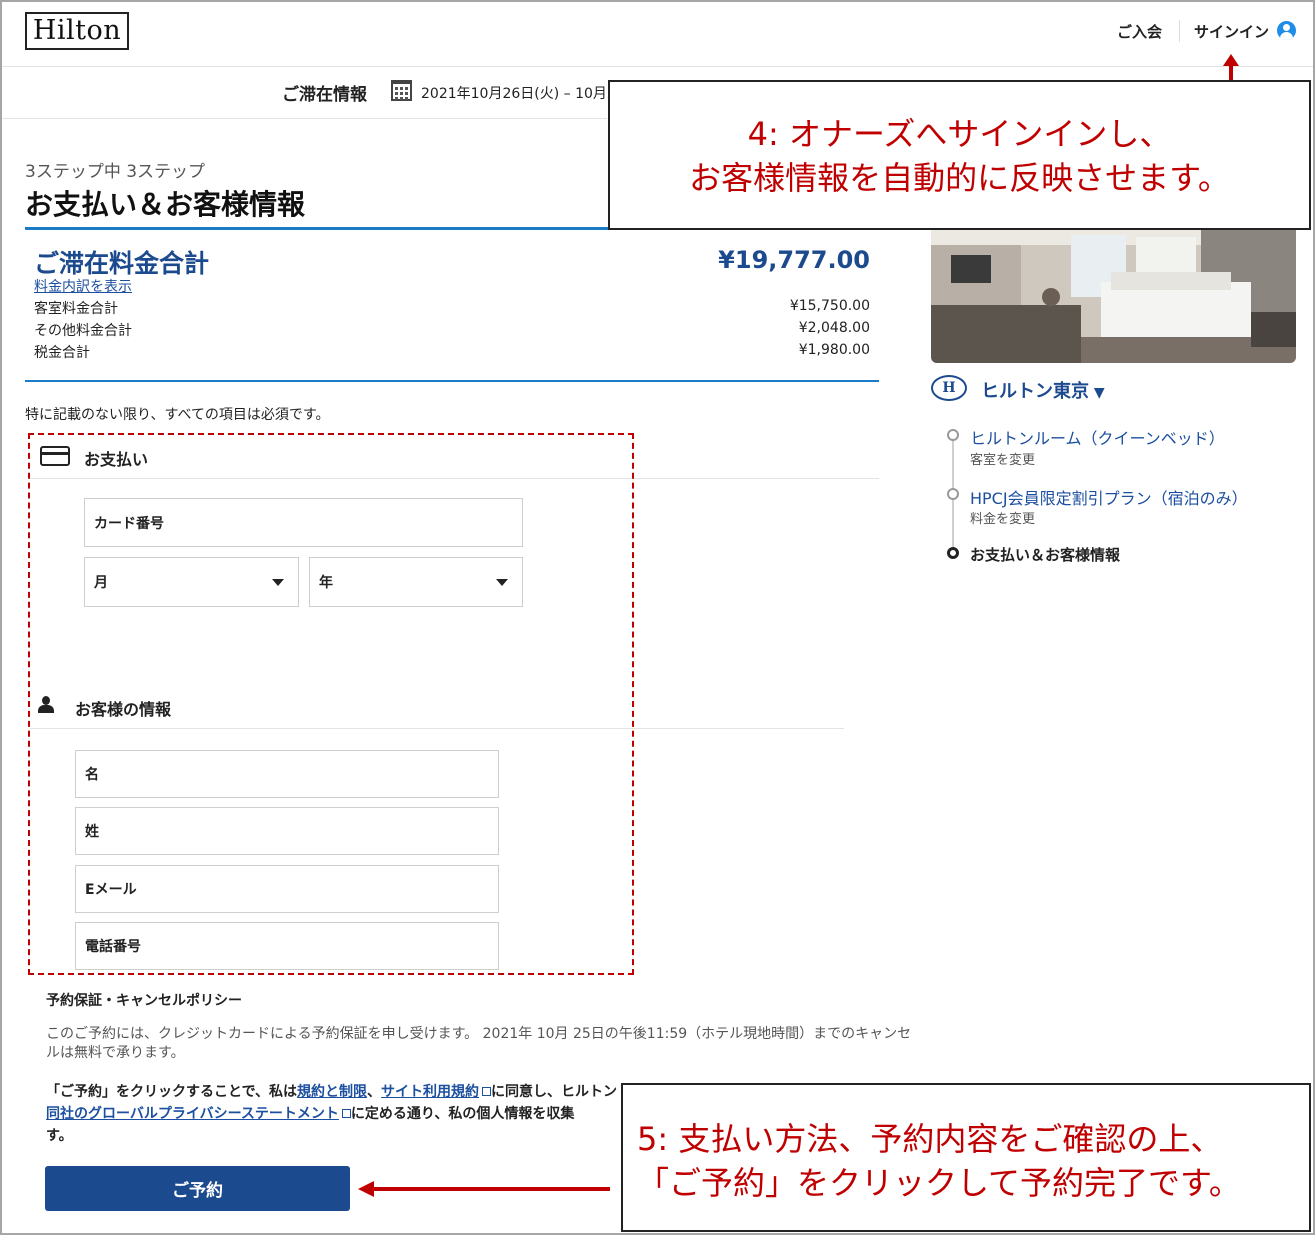 This screenshot has width=1315, height=1235. What do you see at coordinates (953, 435) in the screenshot?
I see `stepper-dot-room` at bounding box center [953, 435].